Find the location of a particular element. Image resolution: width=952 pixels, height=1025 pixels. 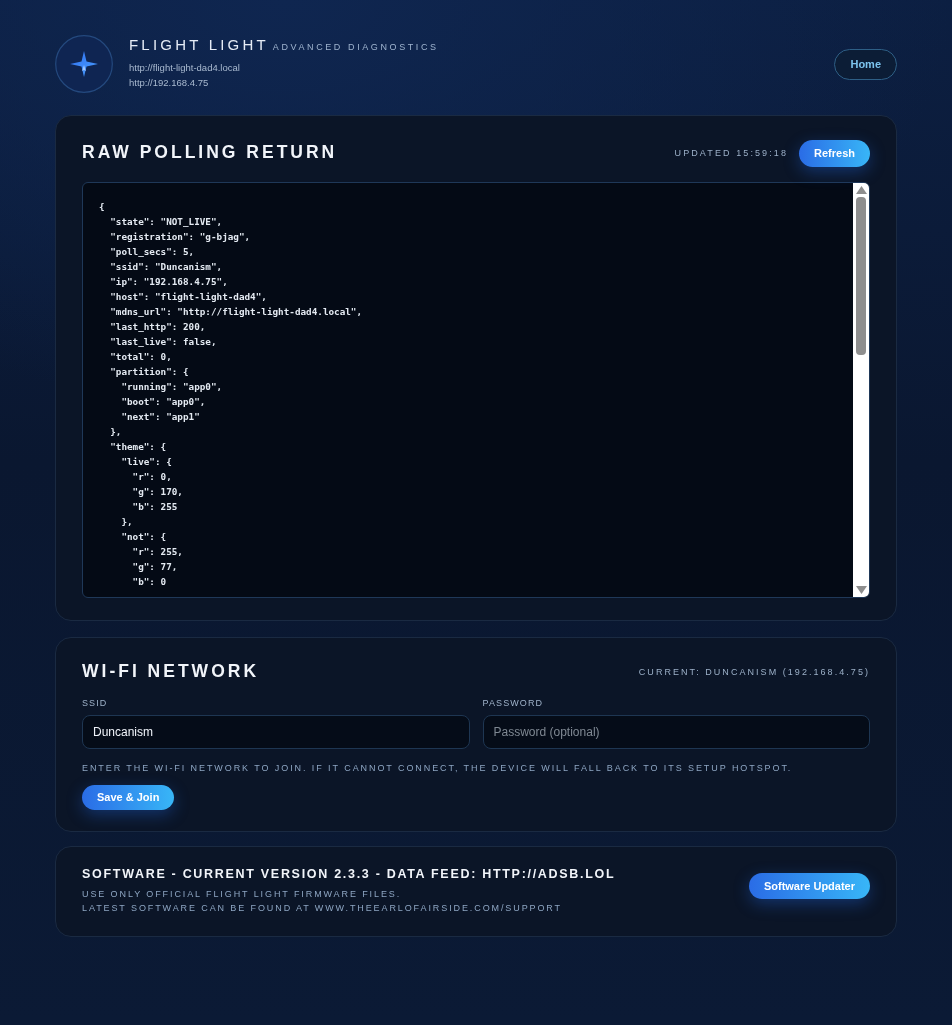

json-line: "partition": { is located at coordinates (149, 372).